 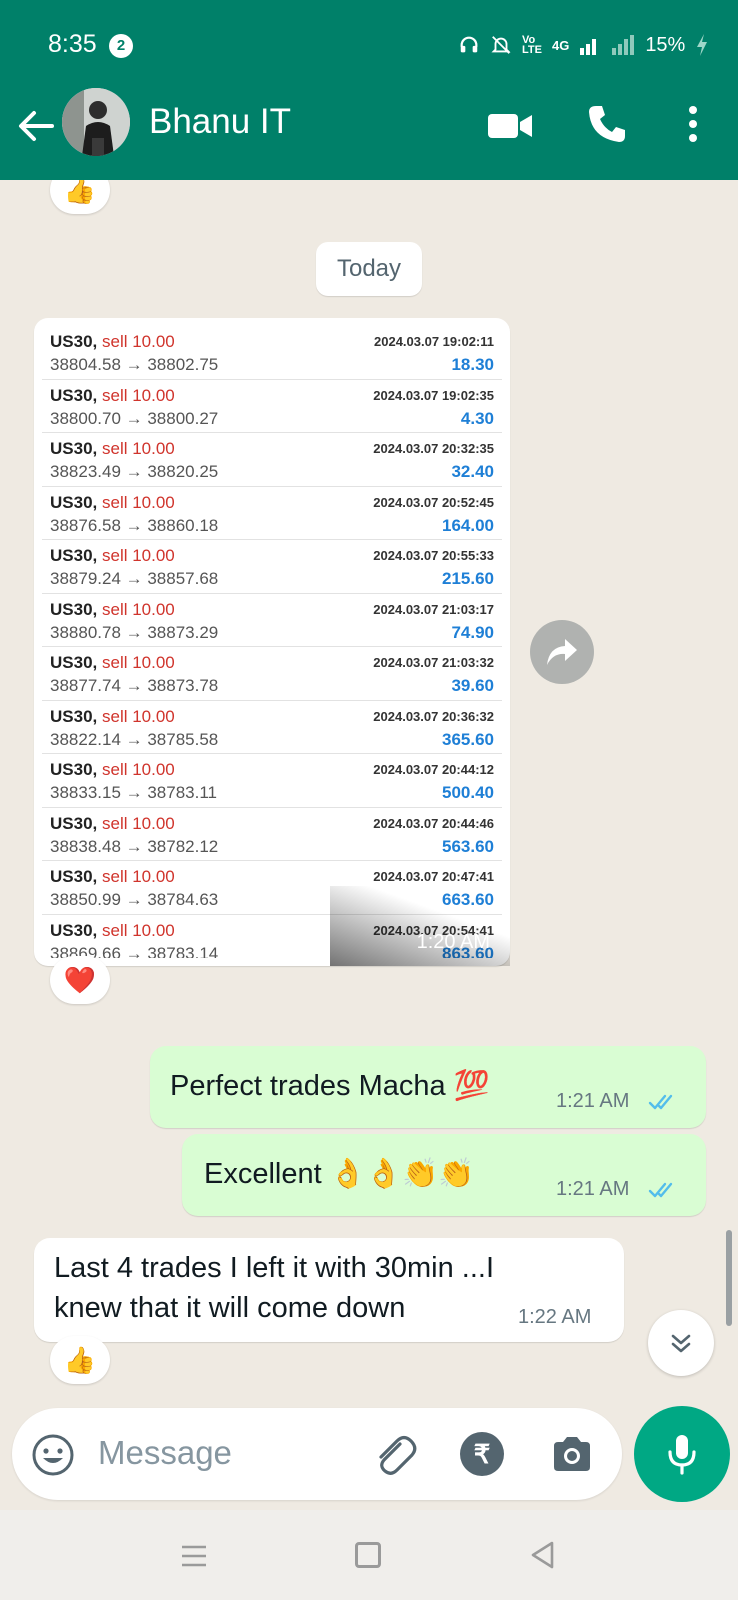 I want to click on trade-datetime: 2024.03.07 20:44:12, so click(x=433, y=769).